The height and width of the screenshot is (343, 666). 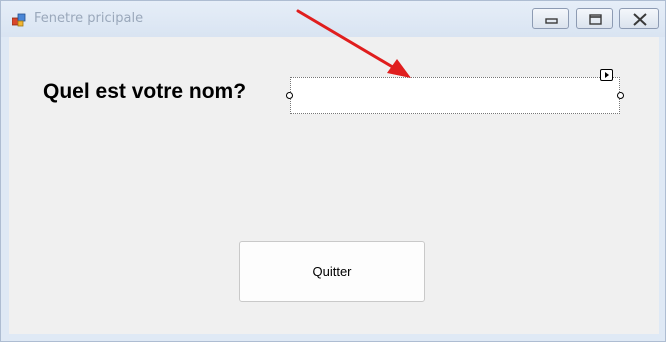 I want to click on minimize-button, so click(x=550, y=18).